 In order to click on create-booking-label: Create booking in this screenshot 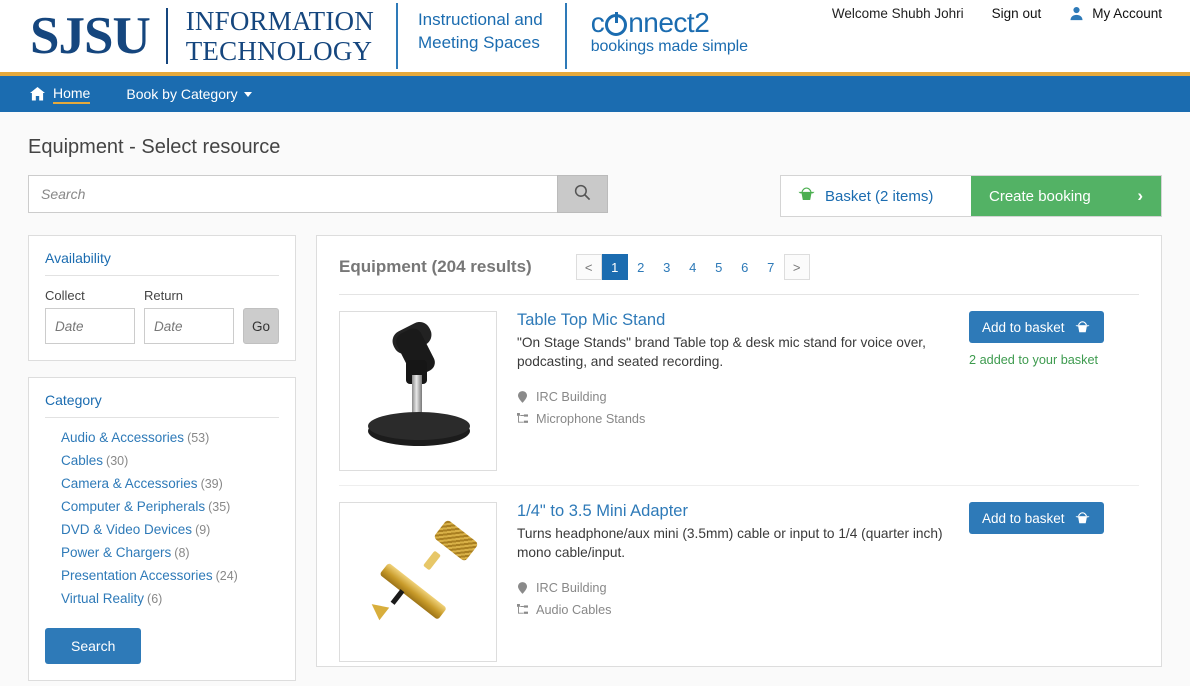, I will do `click(1040, 196)`.